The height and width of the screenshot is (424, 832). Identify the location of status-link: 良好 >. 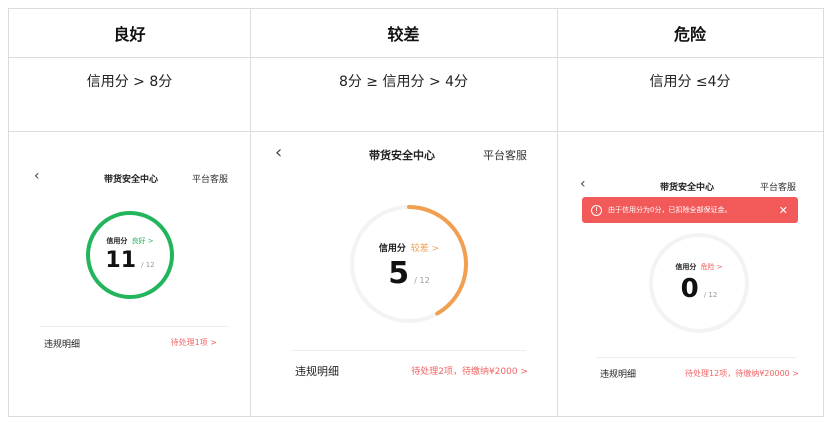
(143, 241).